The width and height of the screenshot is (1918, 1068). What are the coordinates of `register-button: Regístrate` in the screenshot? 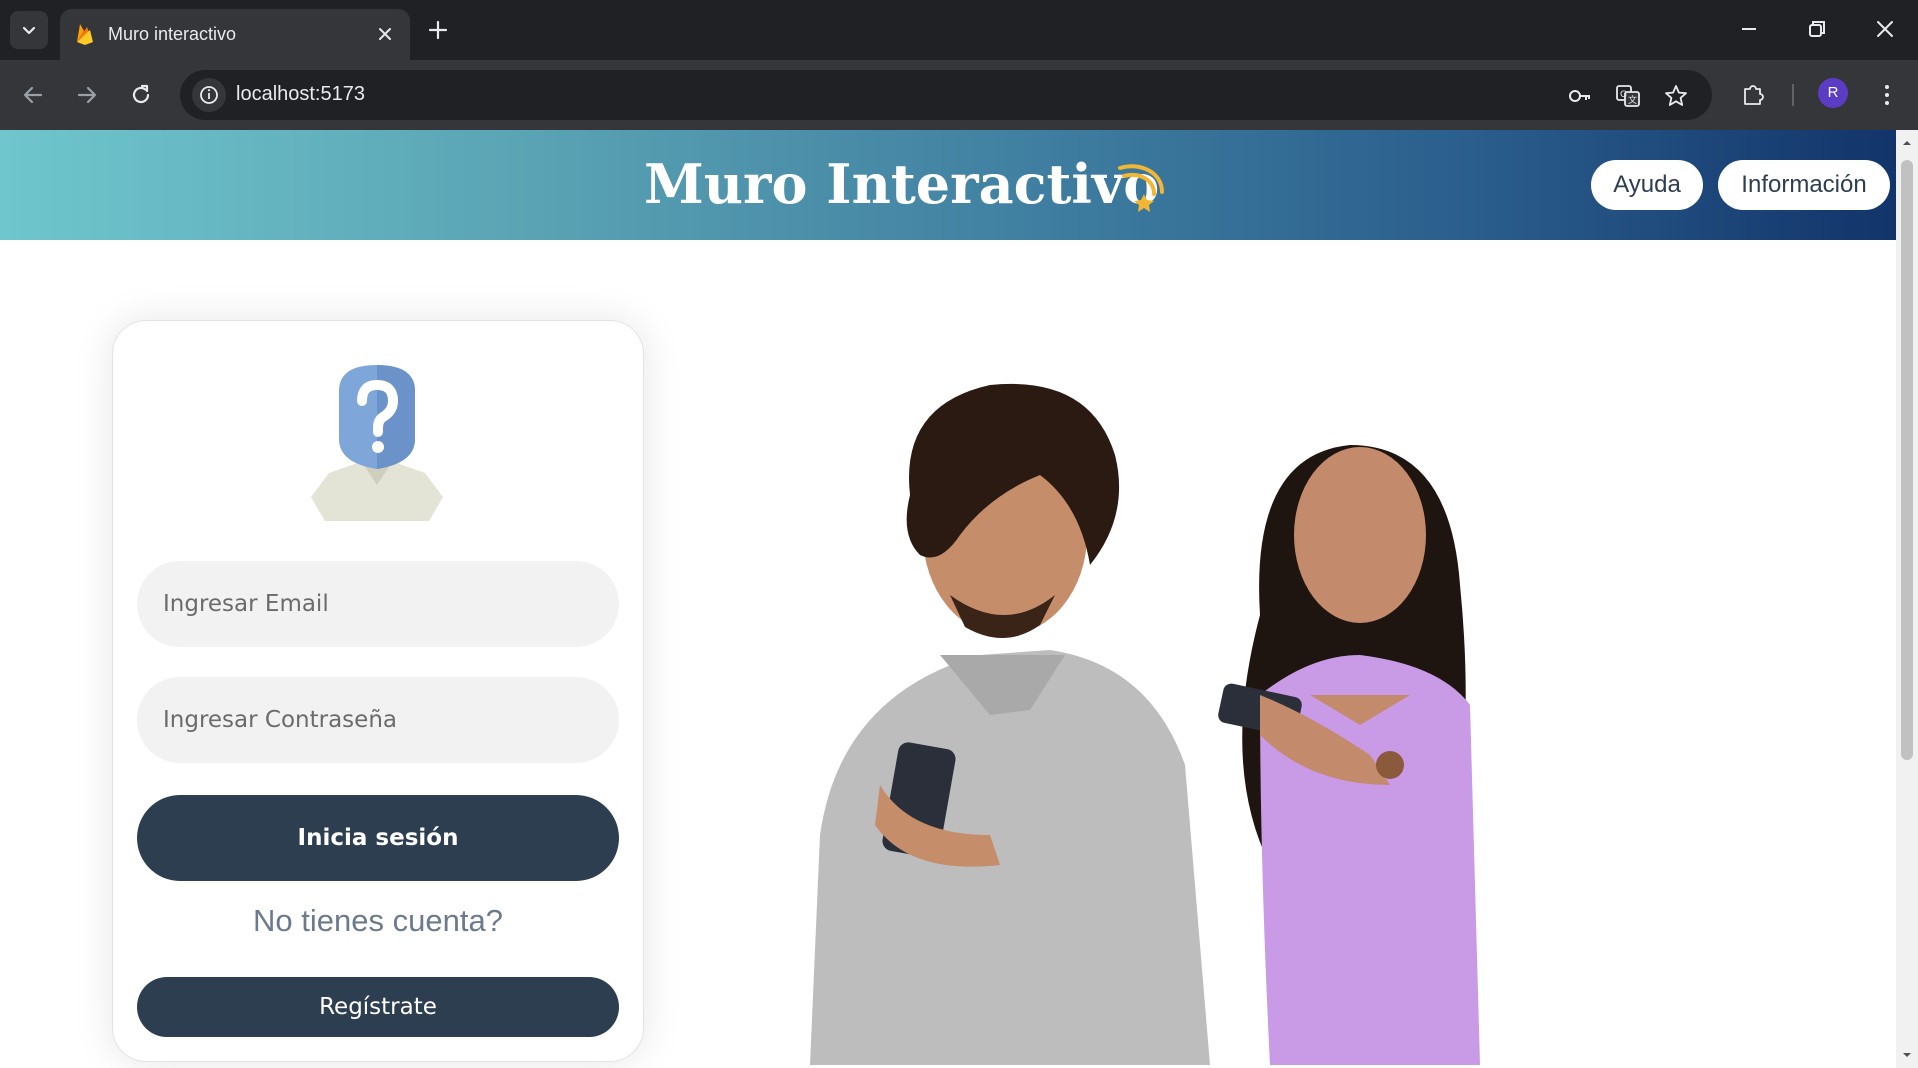 It's located at (378, 1007).